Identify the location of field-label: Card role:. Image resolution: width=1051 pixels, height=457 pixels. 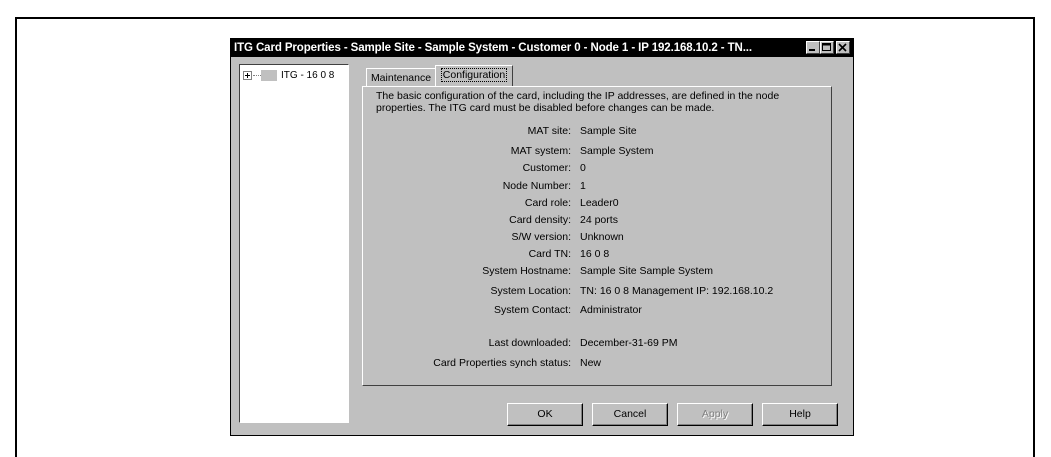
(547, 203).